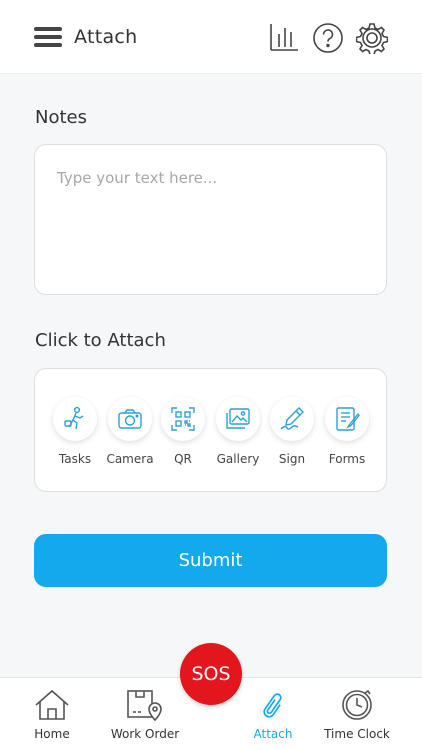 The height and width of the screenshot is (750, 422). I want to click on help-icon, so click(328, 38).